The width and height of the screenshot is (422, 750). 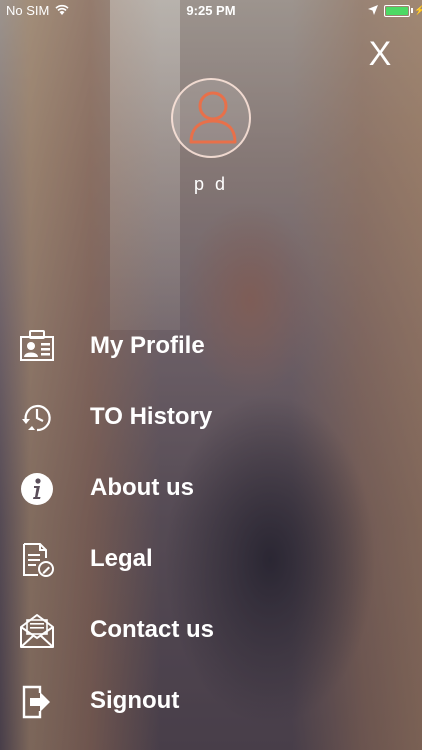 What do you see at coordinates (412, 10) in the screenshot?
I see `battery-cap` at bounding box center [412, 10].